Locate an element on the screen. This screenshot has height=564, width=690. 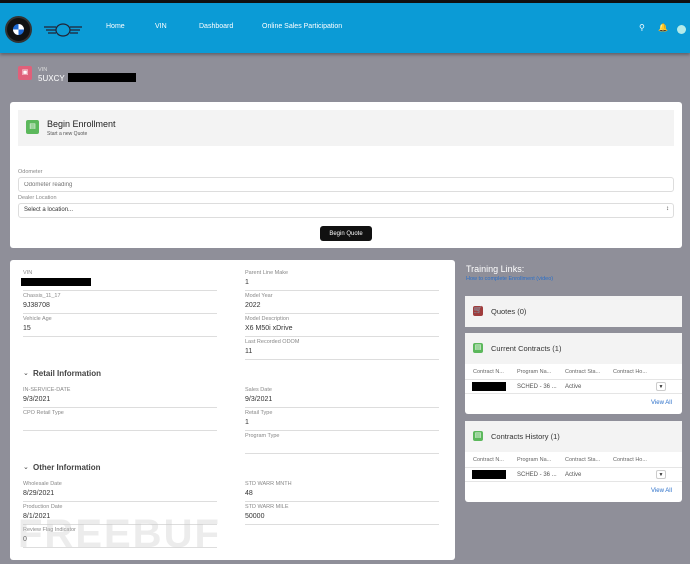
current-contracts-title: Current Contracts (1) is located at coordinates (526, 348).